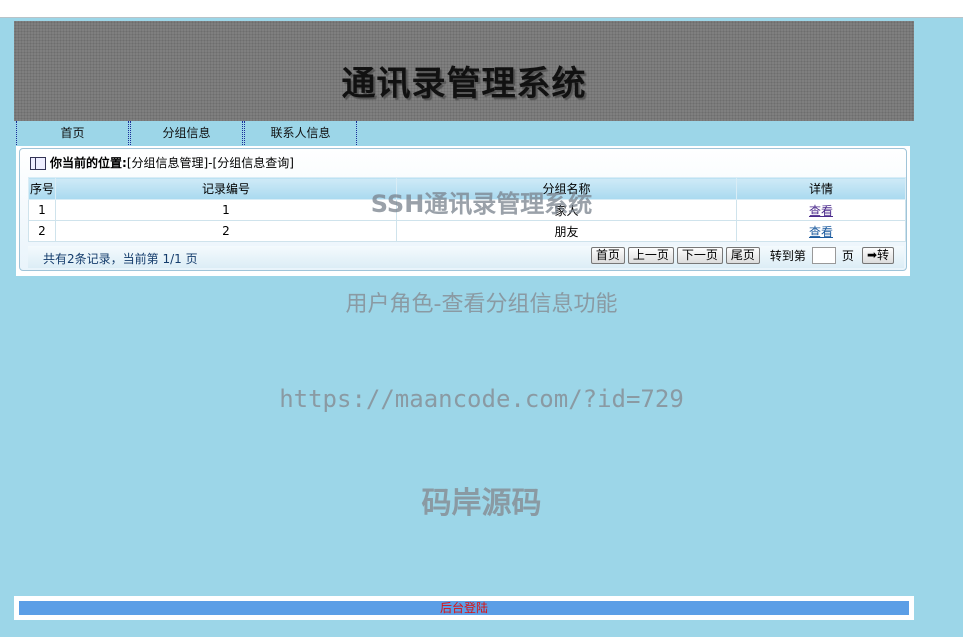 The height and width of the screenshot is (637, 963). Describe the element at coordinates (481, 503) in the screenshot. I see `watermark-brand: 码岸源码` at that location.